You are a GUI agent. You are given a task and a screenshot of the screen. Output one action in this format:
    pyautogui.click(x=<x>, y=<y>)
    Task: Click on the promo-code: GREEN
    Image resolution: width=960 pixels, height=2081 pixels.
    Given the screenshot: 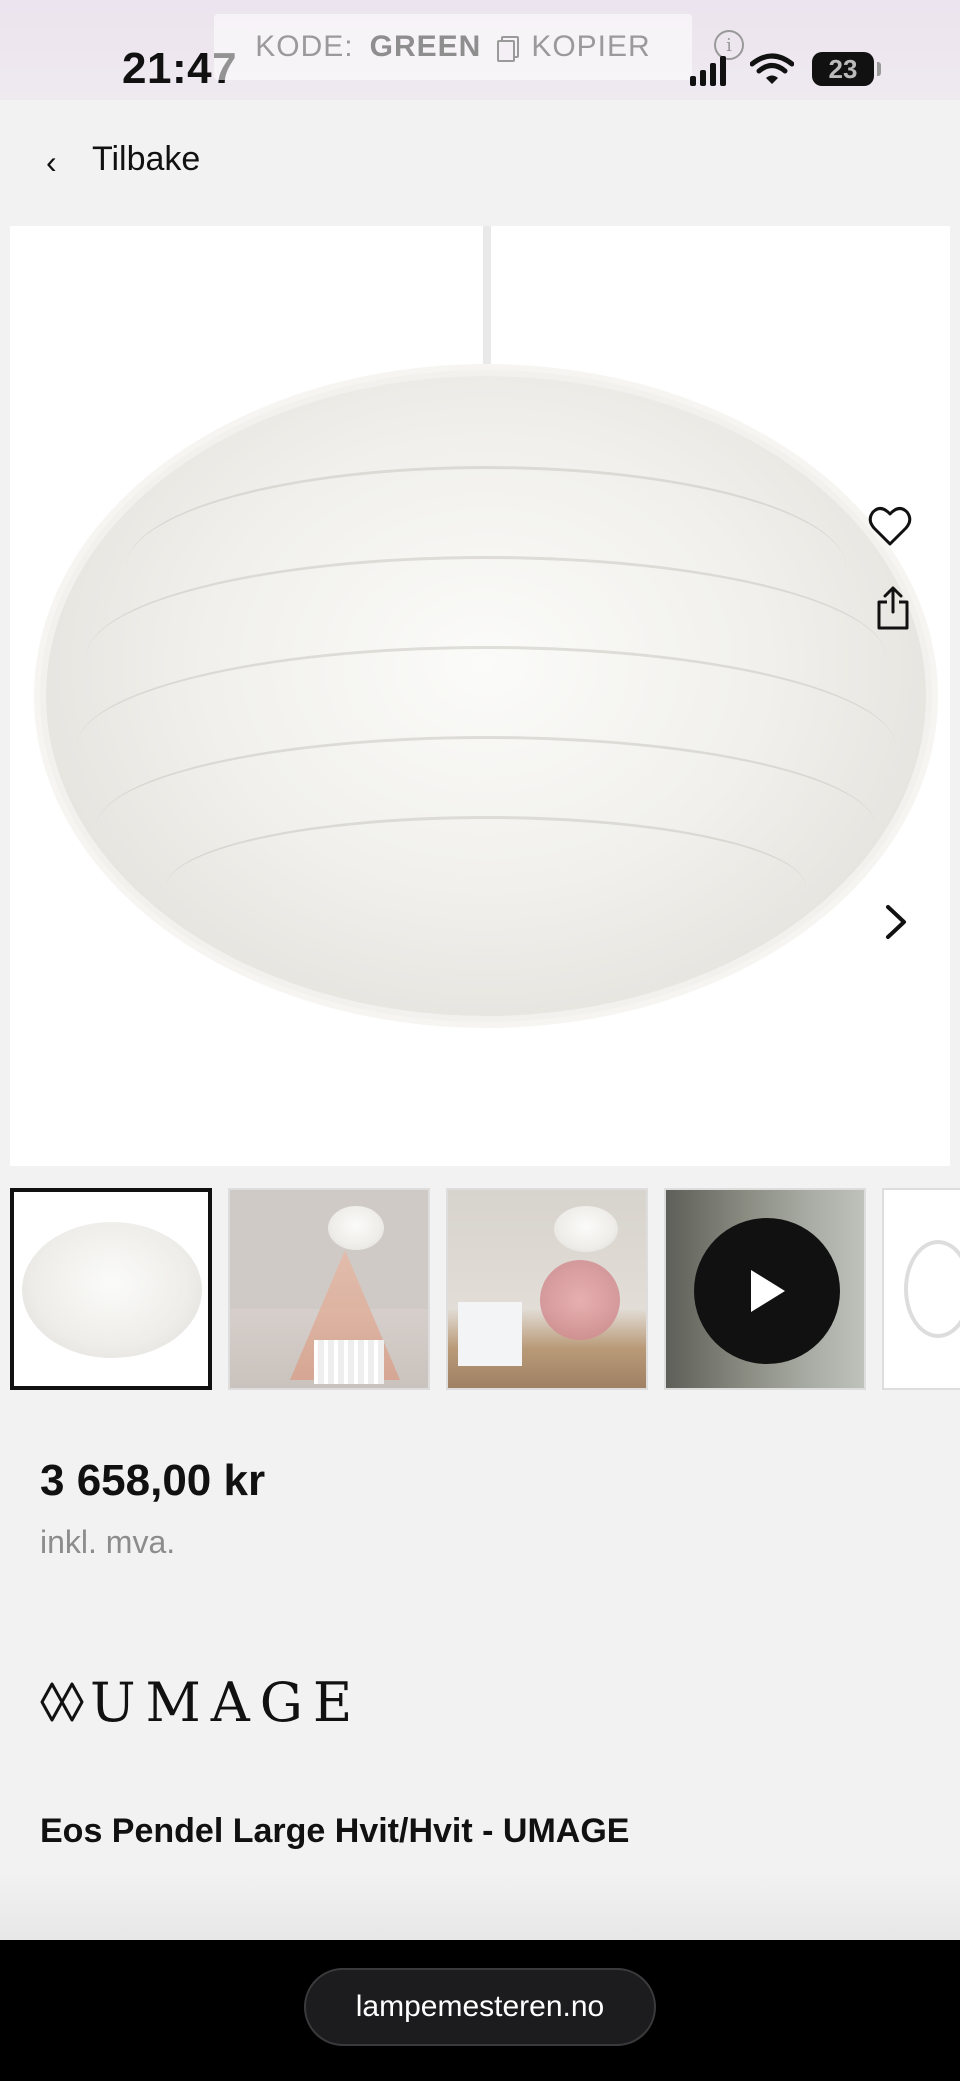 What is the action you would take?
    pyautogui.click(x=425, y=46)
    